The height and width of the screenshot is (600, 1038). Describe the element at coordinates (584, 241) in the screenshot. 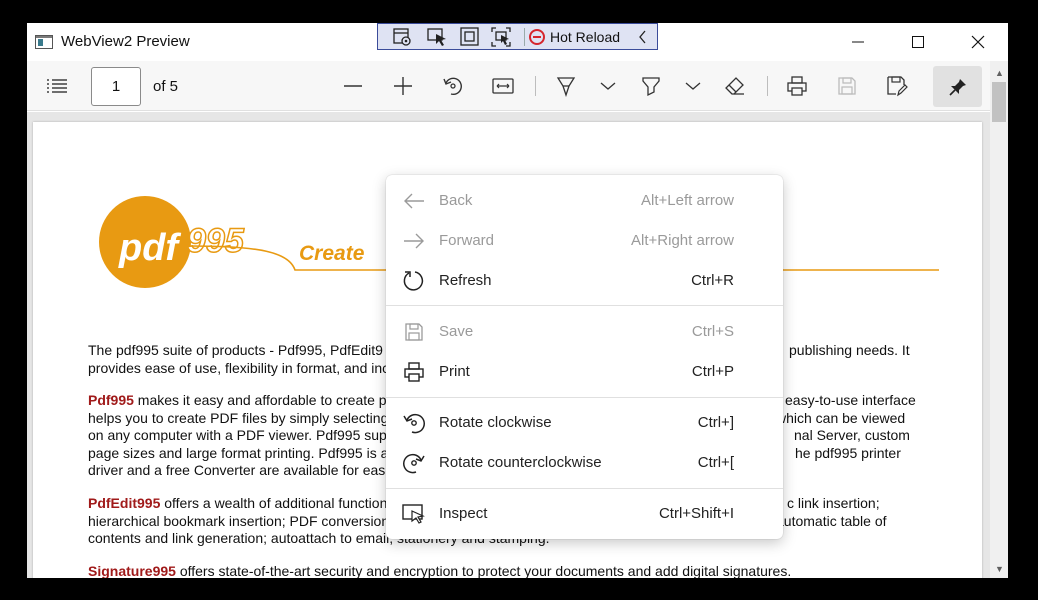

I see `menu-item-forward: Forward Alt+Right arrow` at that location.